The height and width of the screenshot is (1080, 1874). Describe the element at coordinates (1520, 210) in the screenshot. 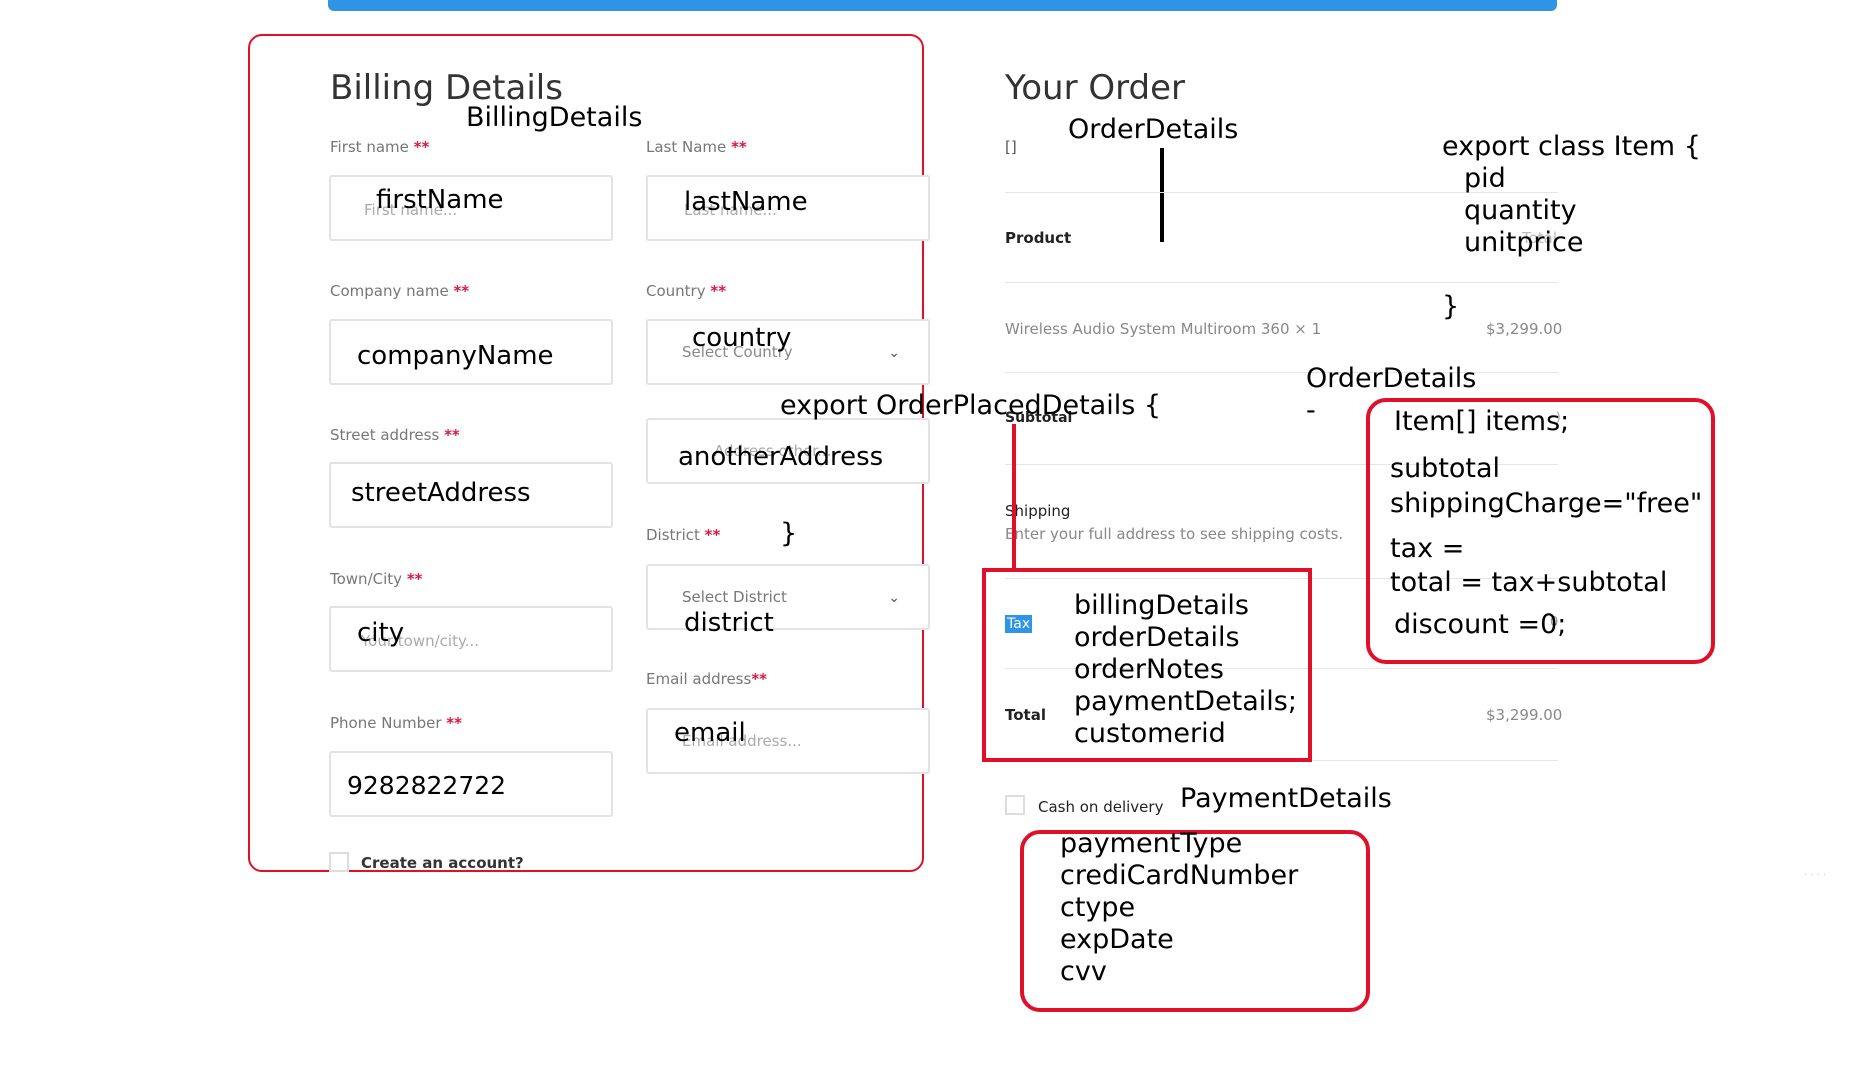

I see `item-class-line: quantity` at that location.